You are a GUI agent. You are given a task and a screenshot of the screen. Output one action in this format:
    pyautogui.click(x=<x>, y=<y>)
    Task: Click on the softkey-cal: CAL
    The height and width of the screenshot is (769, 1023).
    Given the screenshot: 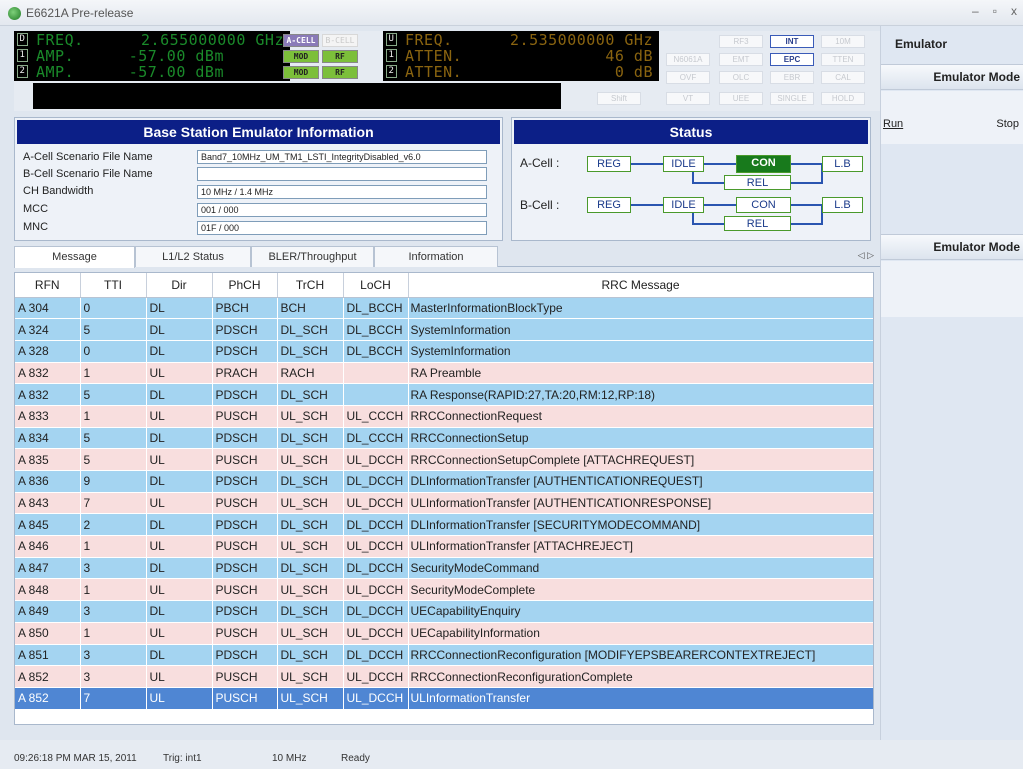 What is the action you would take?
    pyautogui.click(x=843, y=77)
    